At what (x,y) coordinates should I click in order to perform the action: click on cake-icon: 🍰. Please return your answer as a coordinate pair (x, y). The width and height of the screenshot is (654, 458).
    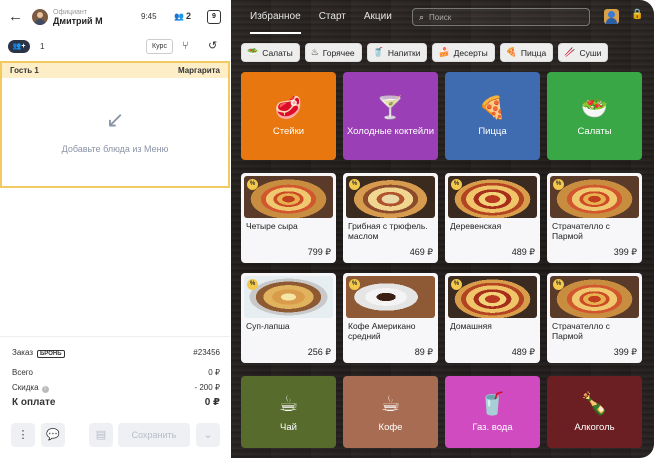
    Looking at the image, I should click on (444, 52).